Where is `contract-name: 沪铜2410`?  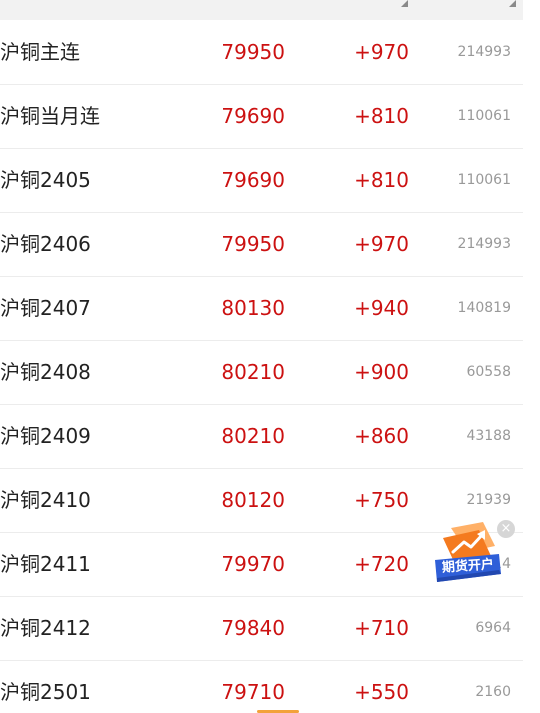 contract-name: 沪铜2410 is located at coordinates (45, 500).